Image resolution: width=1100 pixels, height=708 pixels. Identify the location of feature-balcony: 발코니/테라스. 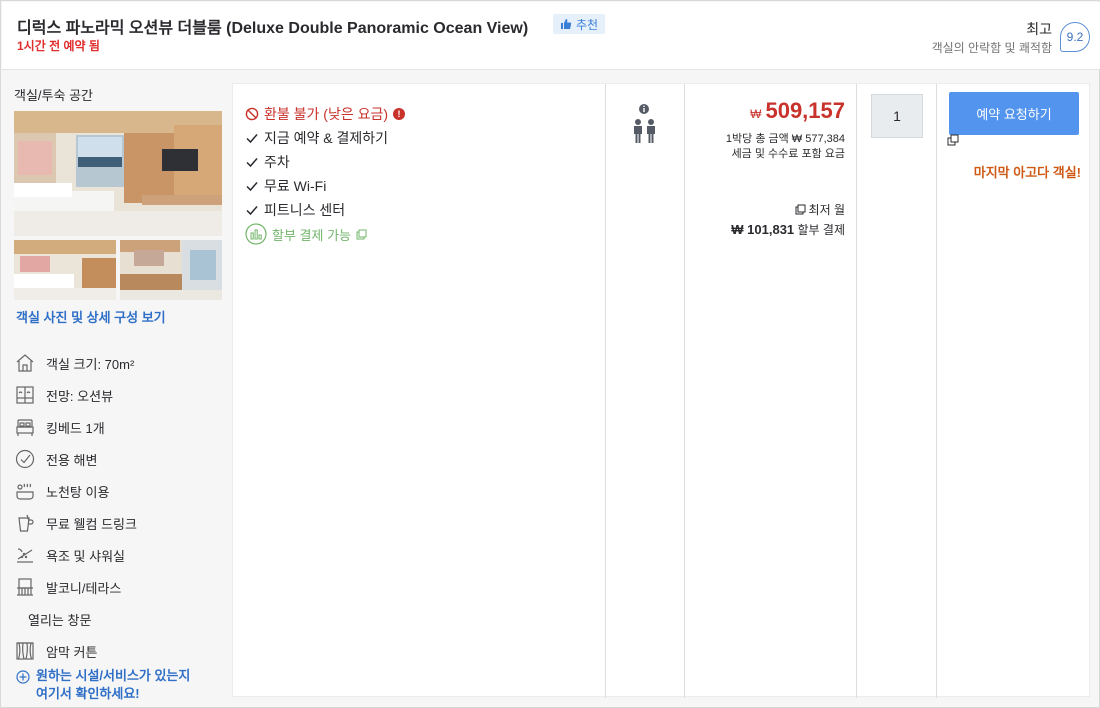
(121, 587).